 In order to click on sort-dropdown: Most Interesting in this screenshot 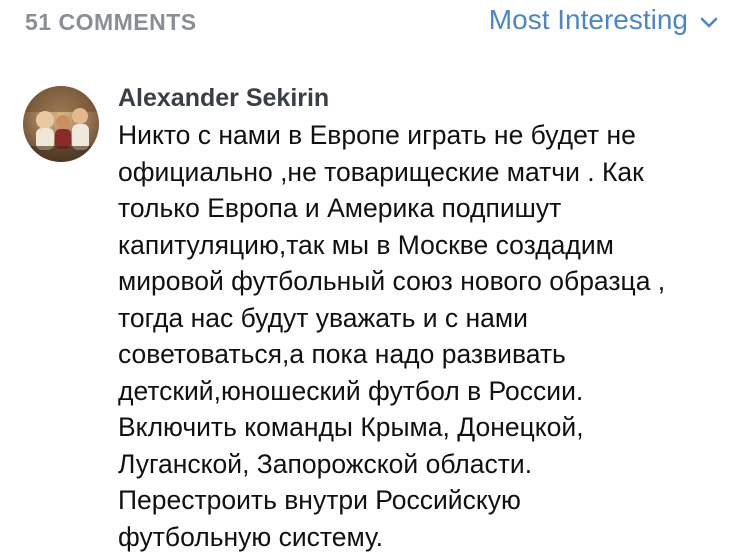, I will do `click(604, 20)`.